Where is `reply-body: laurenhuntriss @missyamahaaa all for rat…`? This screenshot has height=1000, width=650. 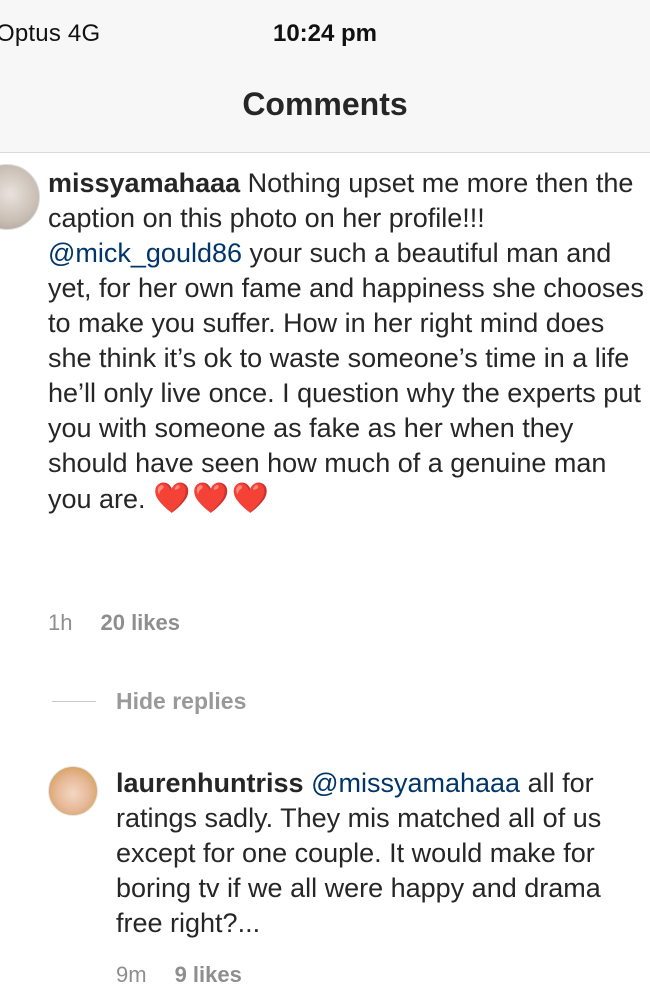
reply-body: laurenhuntriss @missyamahaaa all for rat… is located at coordinates (381, 853).